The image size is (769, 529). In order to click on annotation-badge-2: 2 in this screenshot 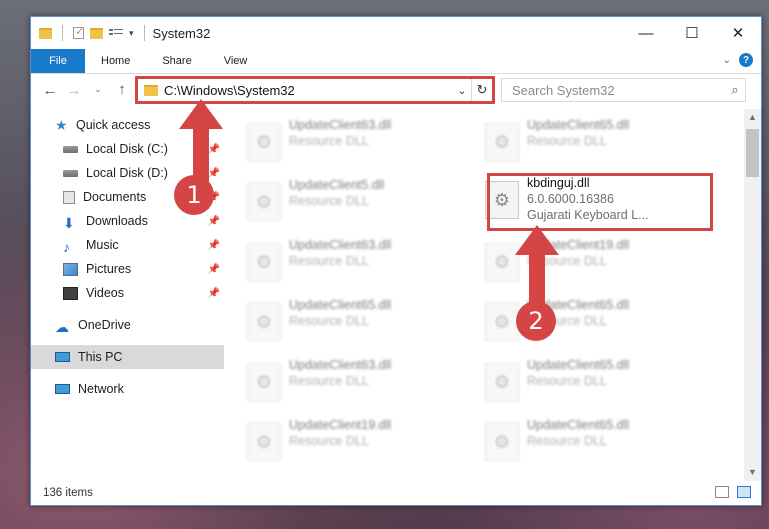, I will do `click(536, 321)`.